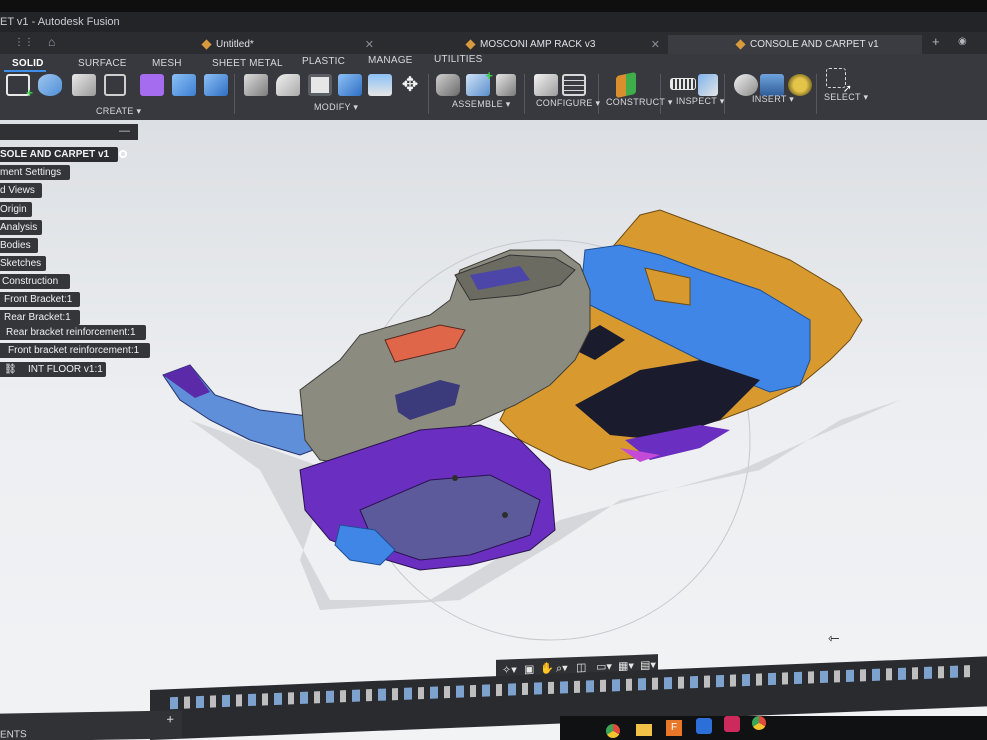 The height and width of the screenshot is (740, 987). Describe the element at coordinates (84, 85) in the screenshot. I see `revolve-icon` at that location.